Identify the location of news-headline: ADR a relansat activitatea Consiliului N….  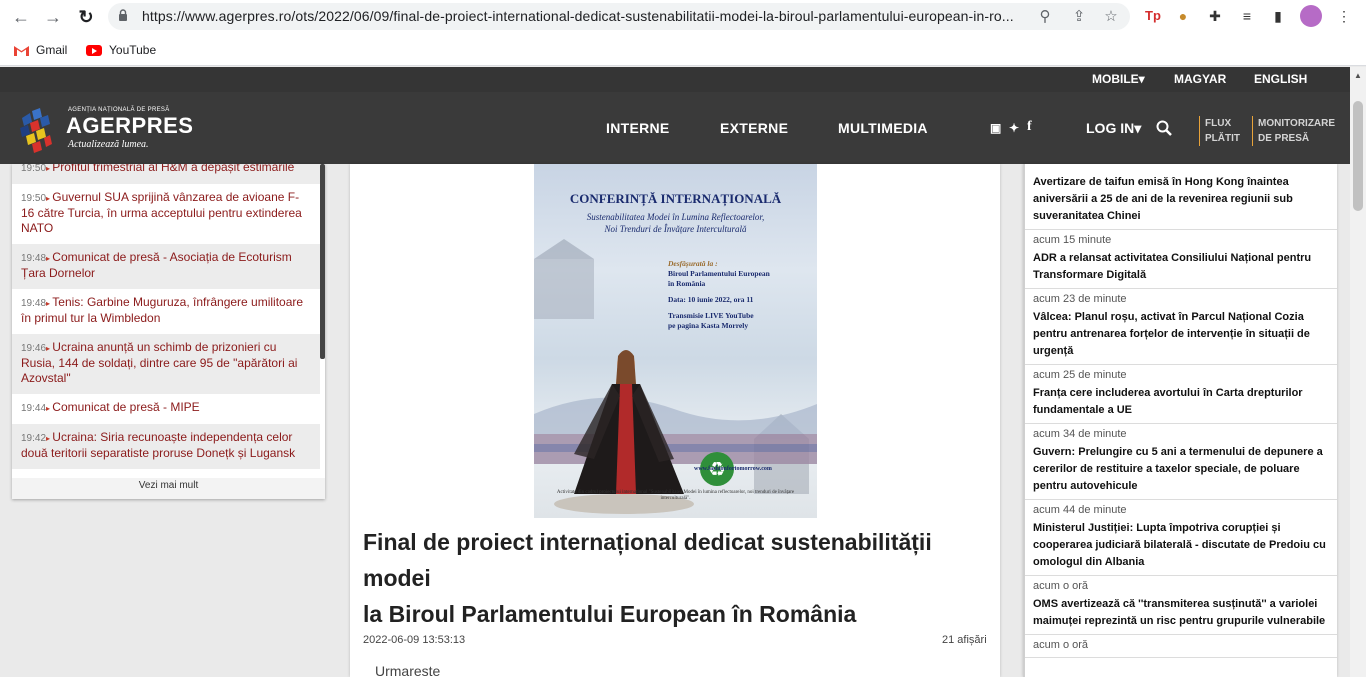
(1180, 267).